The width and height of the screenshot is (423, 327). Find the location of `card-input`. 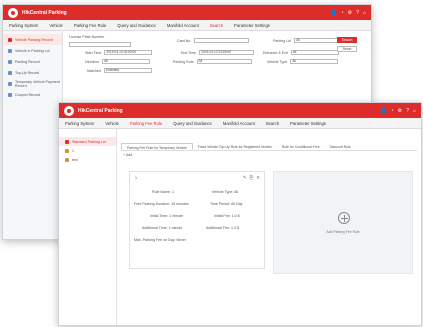

card-input is located at coordinates (222, 40).